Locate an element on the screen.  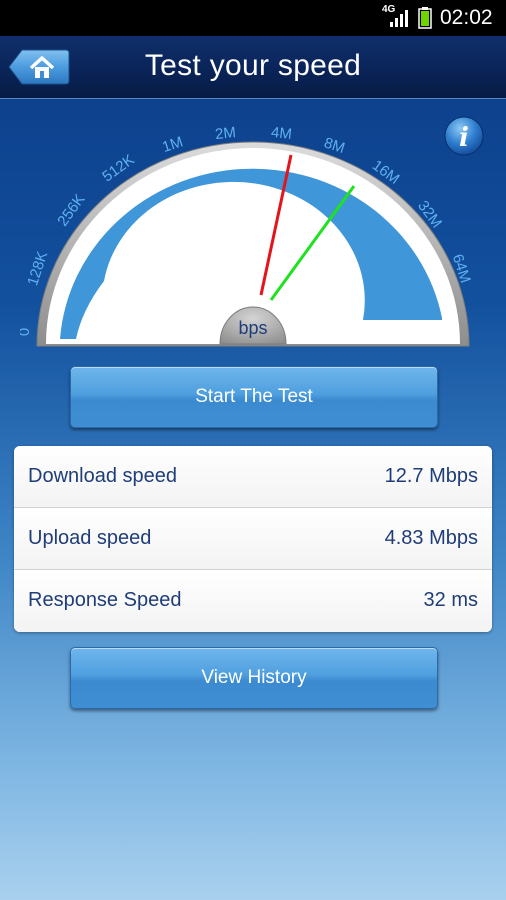
result-label: Download speed is located at coordinates (102, 476).